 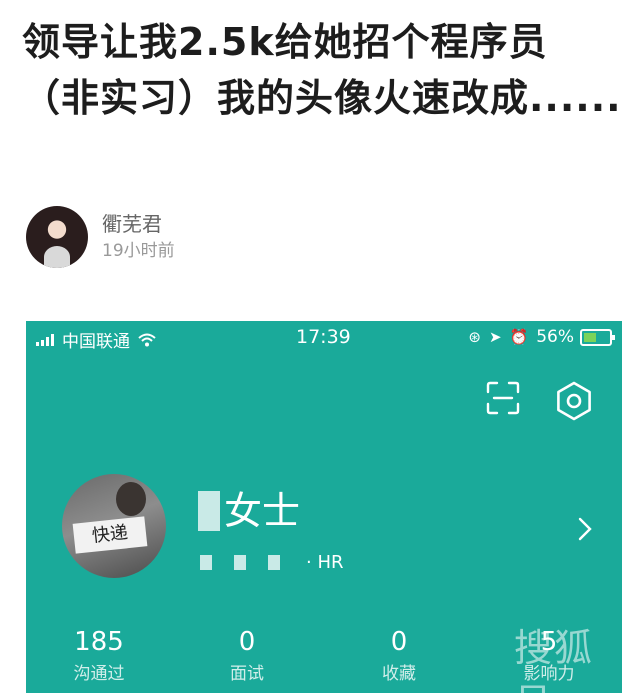 What do you see at coordinates (574, 401) in the screenshot?
I see `settings-icon` at bounding box center [574, 401].